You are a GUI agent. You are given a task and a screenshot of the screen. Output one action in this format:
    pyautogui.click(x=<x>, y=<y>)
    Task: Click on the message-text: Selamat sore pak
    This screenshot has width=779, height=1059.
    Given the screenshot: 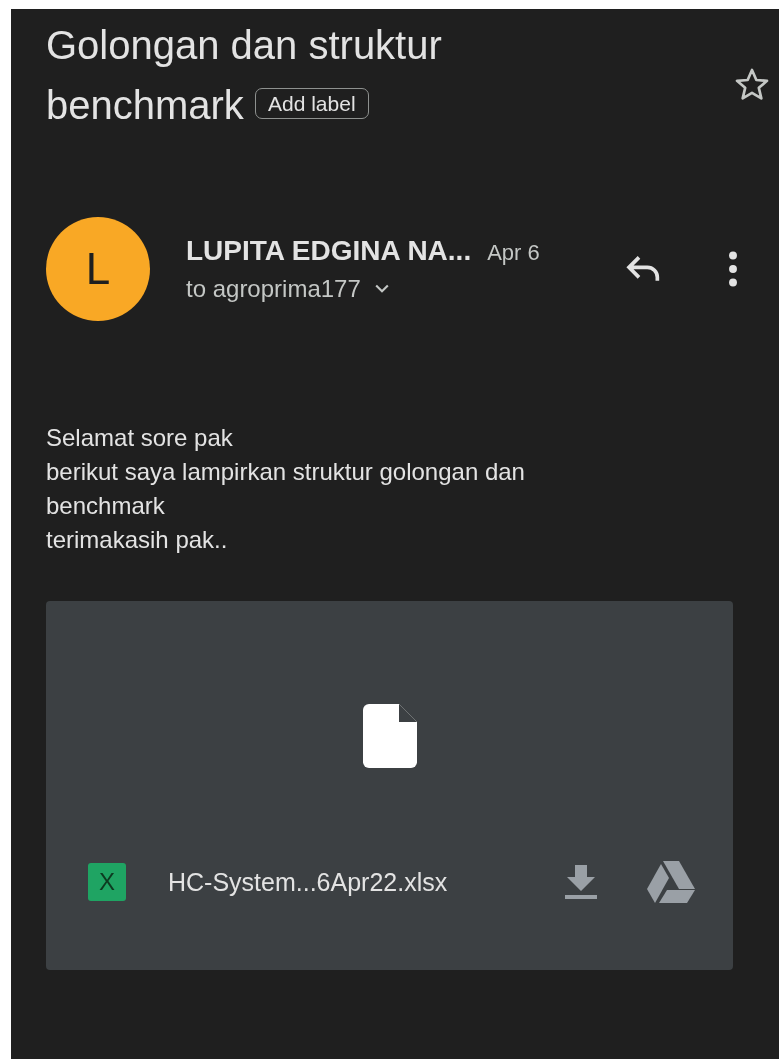 What is the action you would take?
    pyautogui.click(x=140, y=438)
    